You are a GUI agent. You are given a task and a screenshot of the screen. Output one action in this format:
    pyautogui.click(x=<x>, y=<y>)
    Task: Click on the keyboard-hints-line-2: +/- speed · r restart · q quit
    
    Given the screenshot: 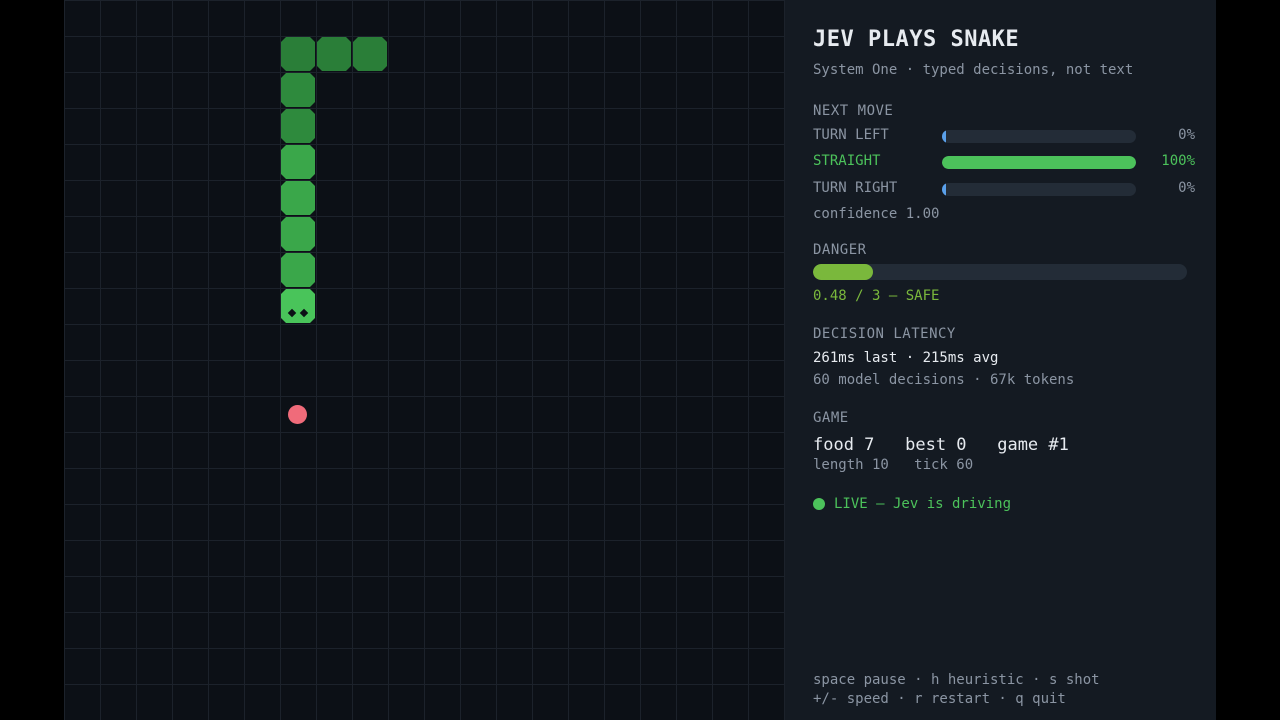 What is the action you would take?
    pyautogui.click(x=939, y=699)
    